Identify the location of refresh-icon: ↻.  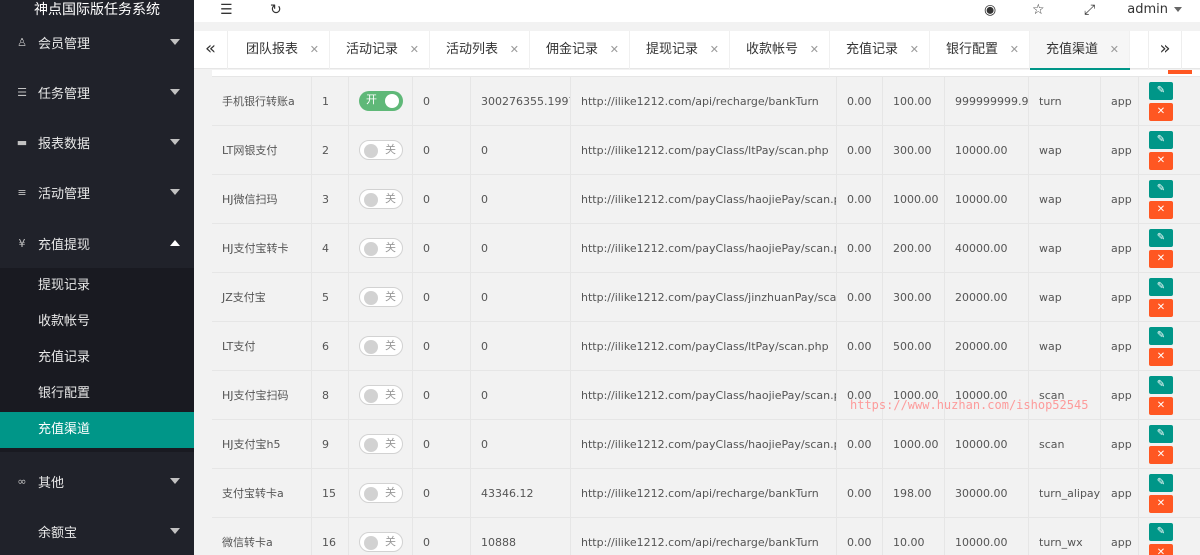
(276, 10).